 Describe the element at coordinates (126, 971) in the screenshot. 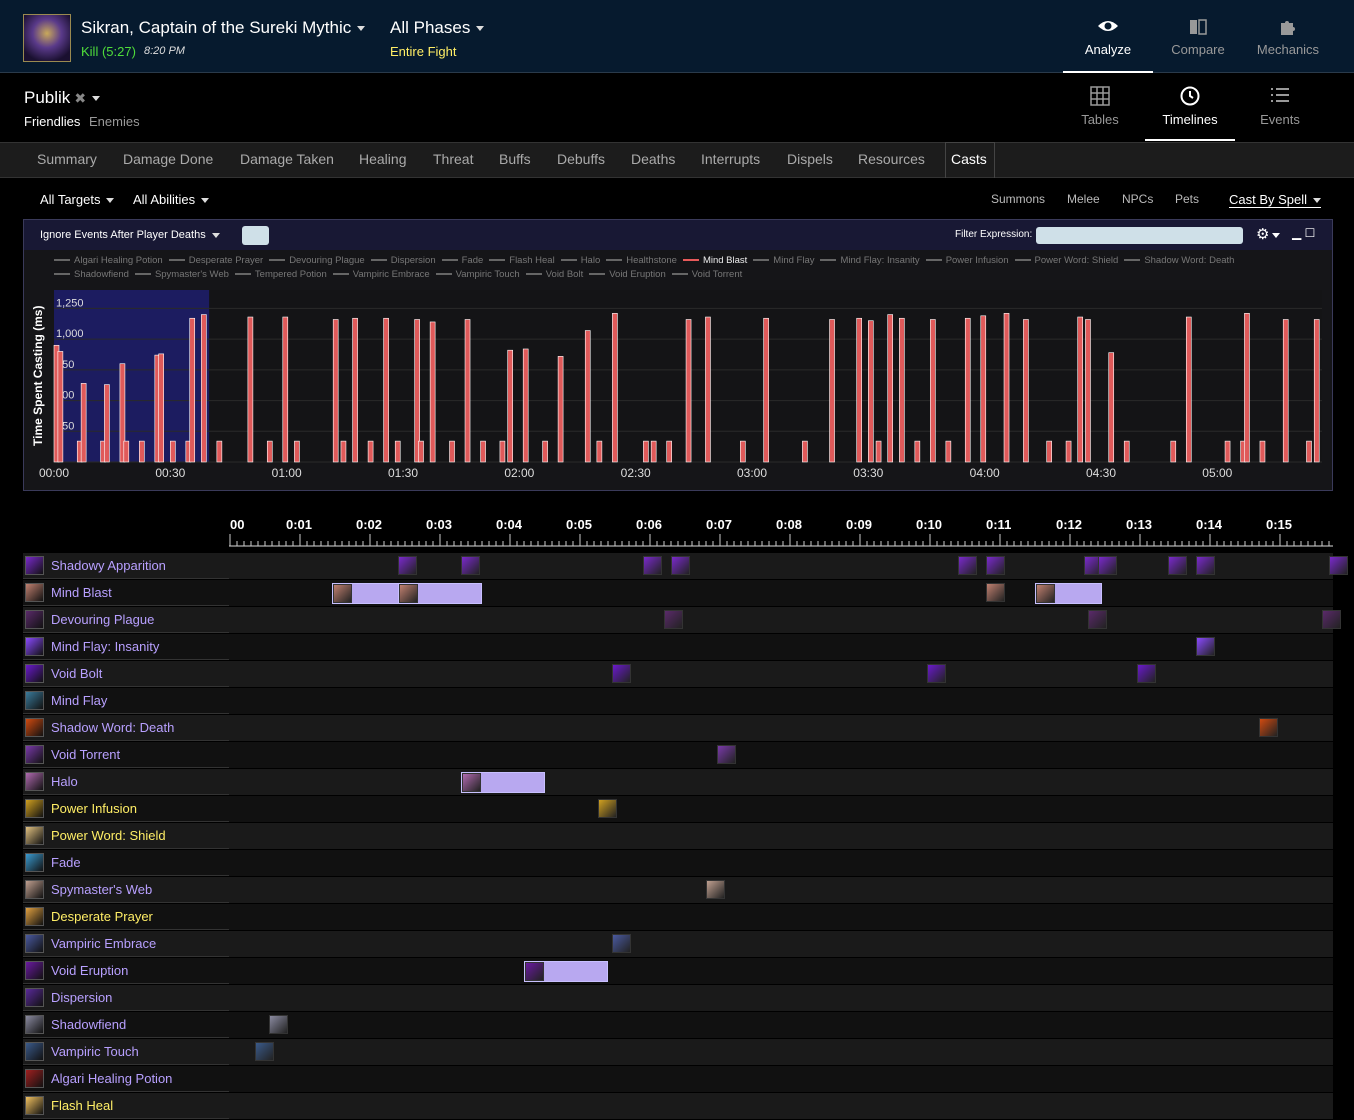

I see `ability-name-cell: Void Eruption` at that location.